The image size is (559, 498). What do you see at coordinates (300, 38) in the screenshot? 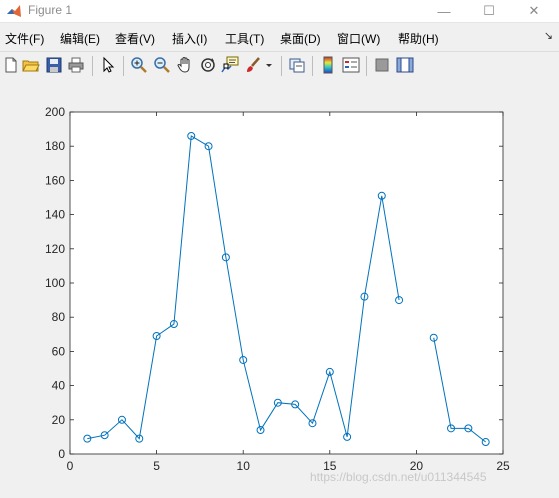
I see `menu-desktop: 桌面(D)` at bounding box center [300, 38].